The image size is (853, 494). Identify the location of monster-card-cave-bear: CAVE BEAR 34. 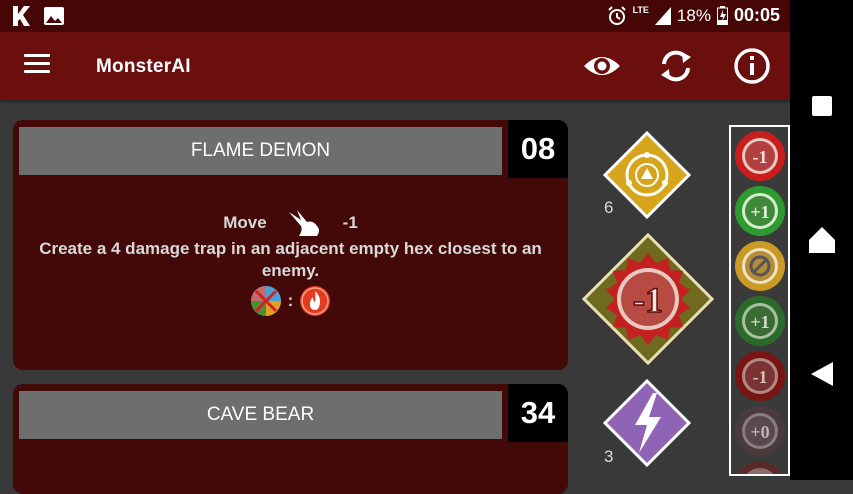
(290, 439).